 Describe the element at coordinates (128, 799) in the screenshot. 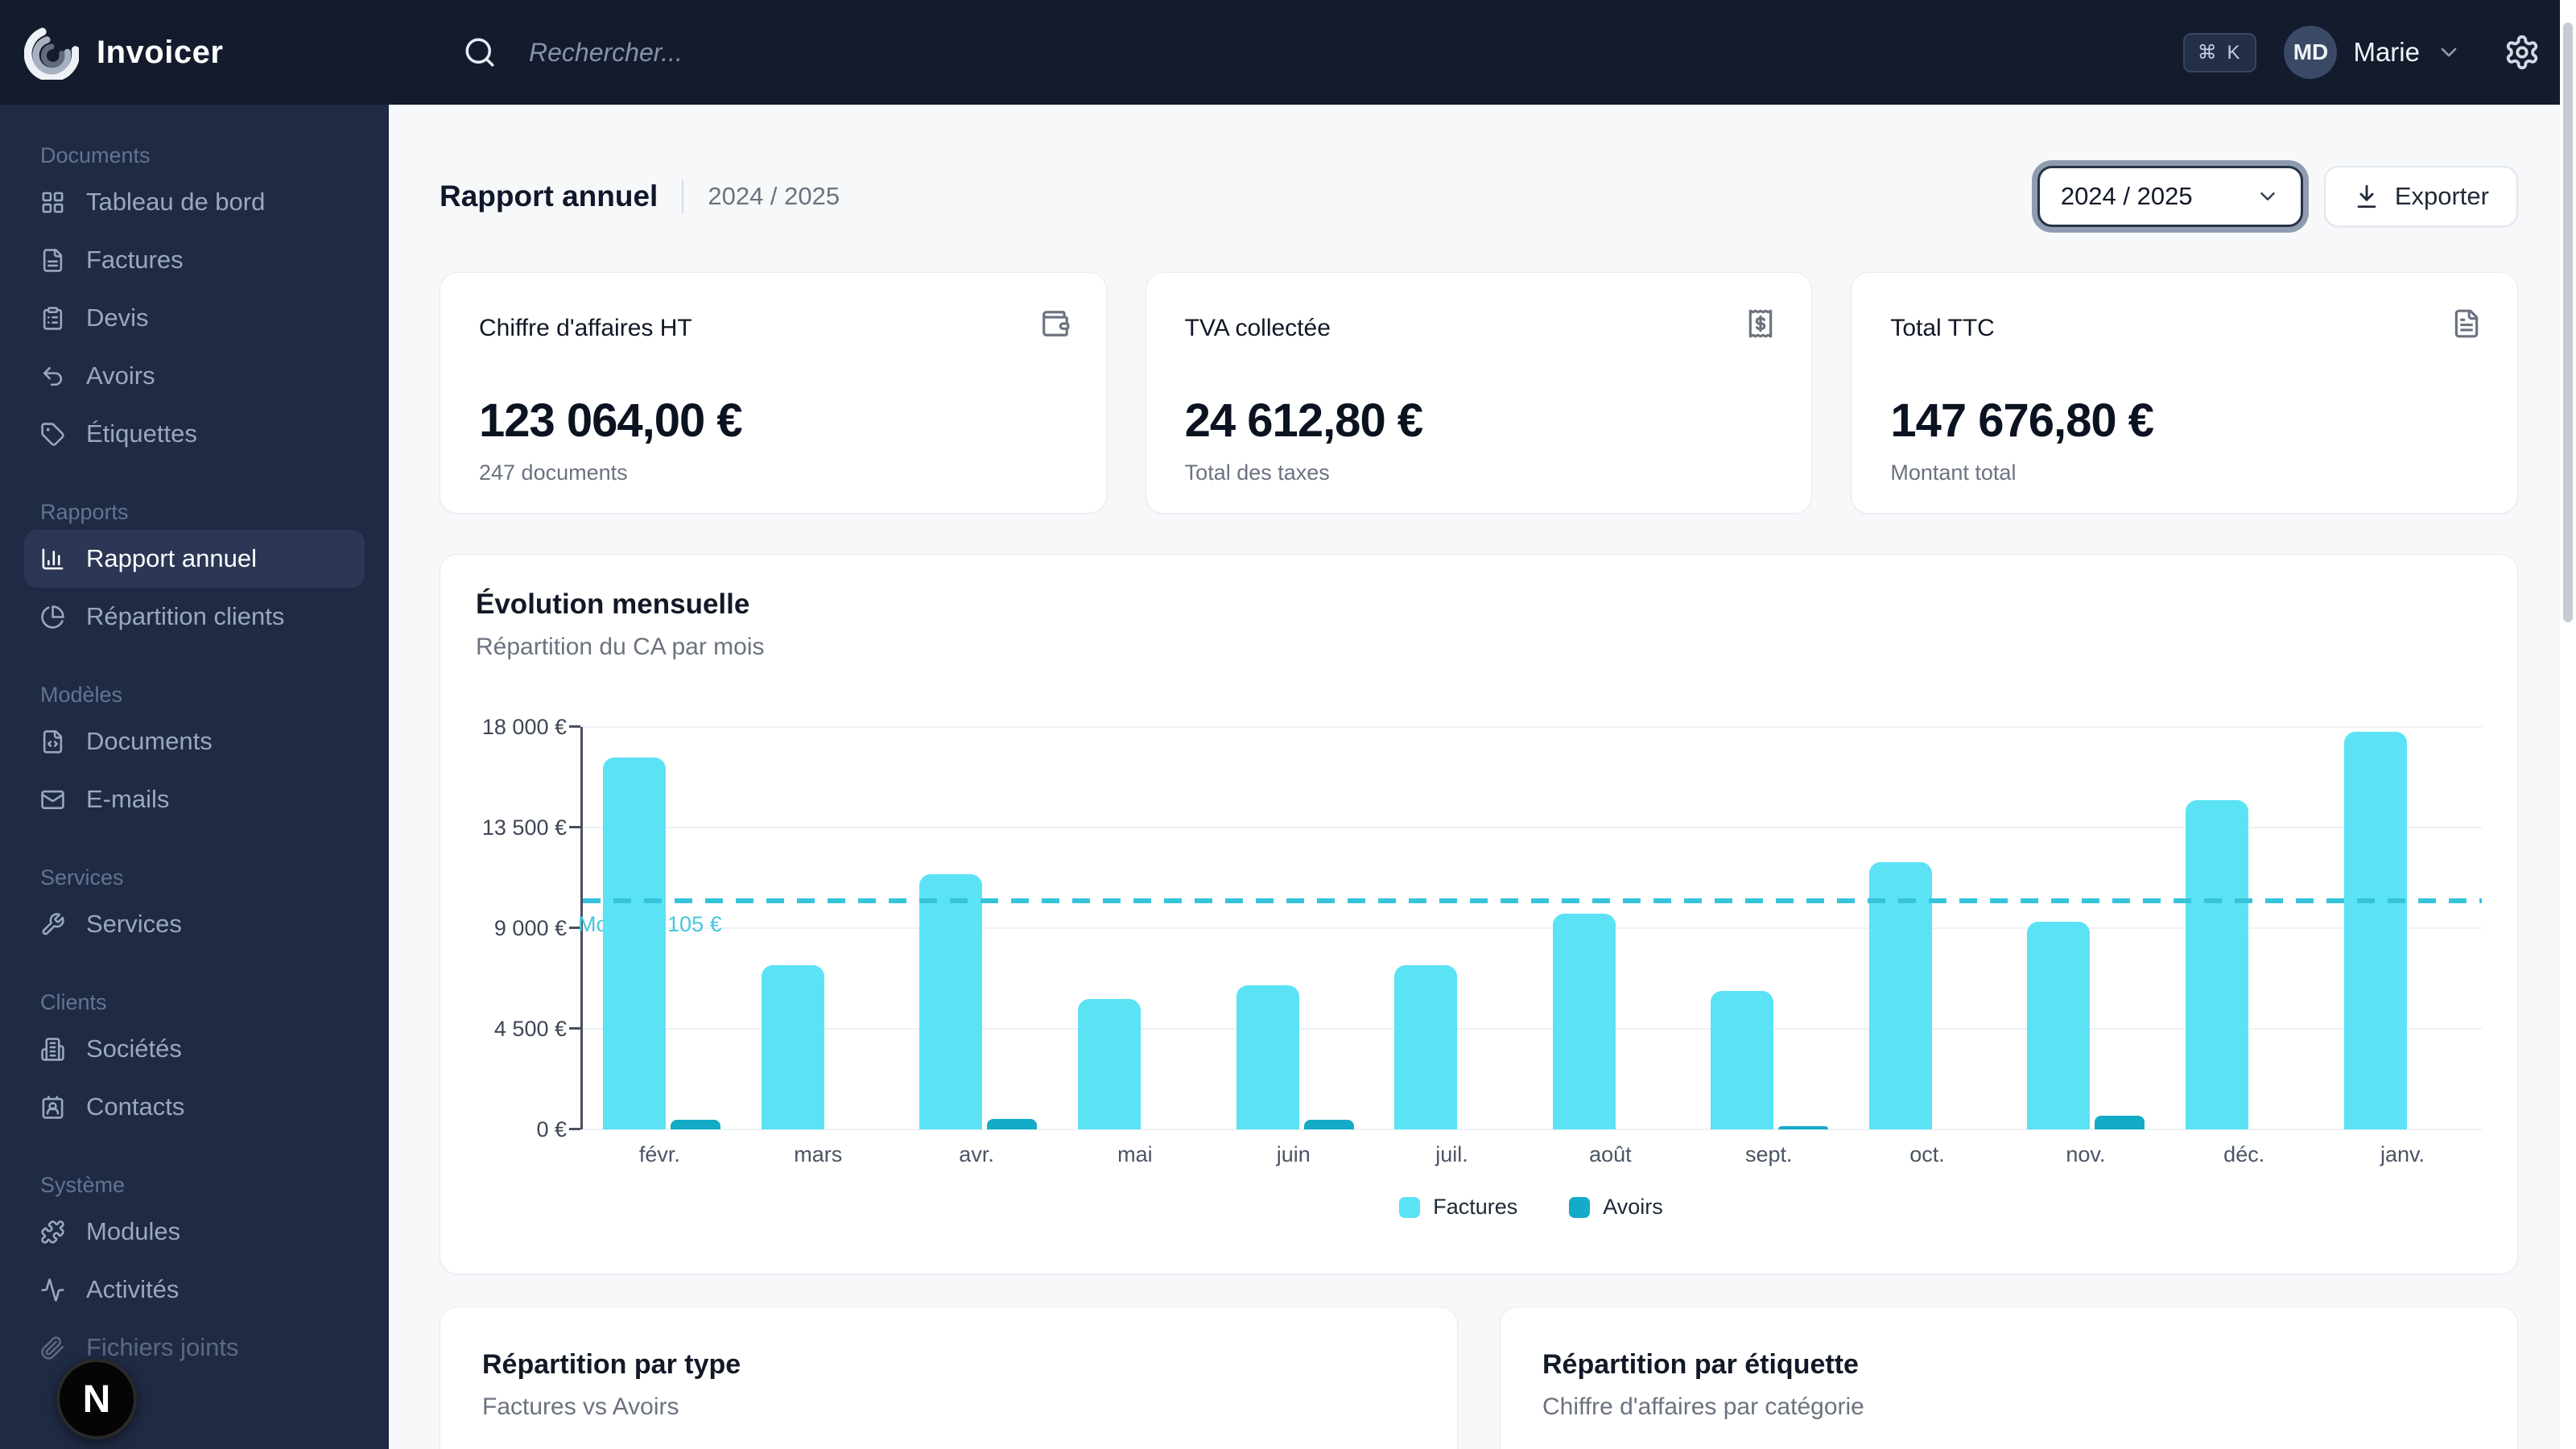

I see `sidebar-item-label: E-mails` at that location.